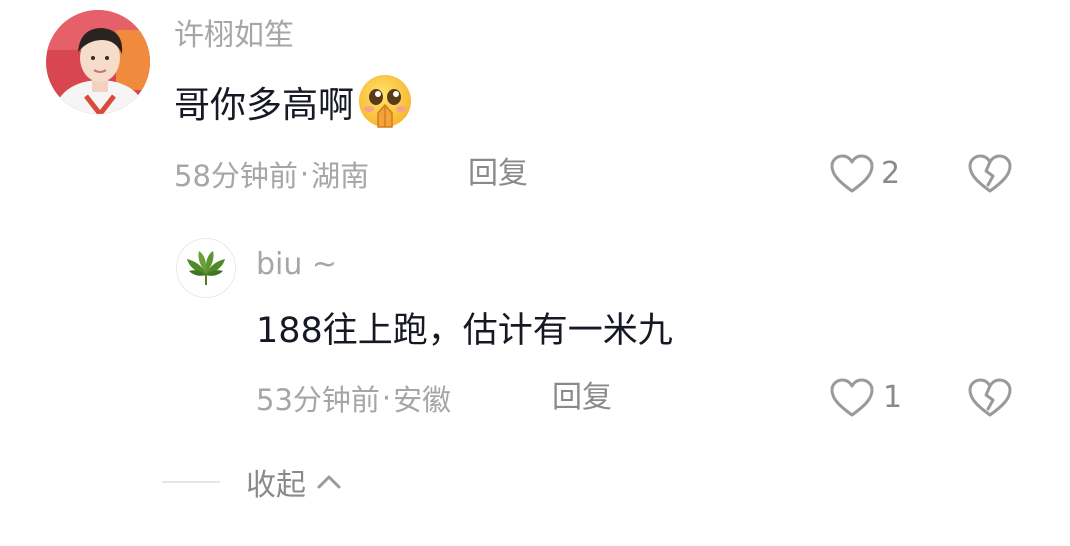  Describe the element at coordinates (234, 36) in the screenshot. I see `comment-username: 许栩如笙` at that location.